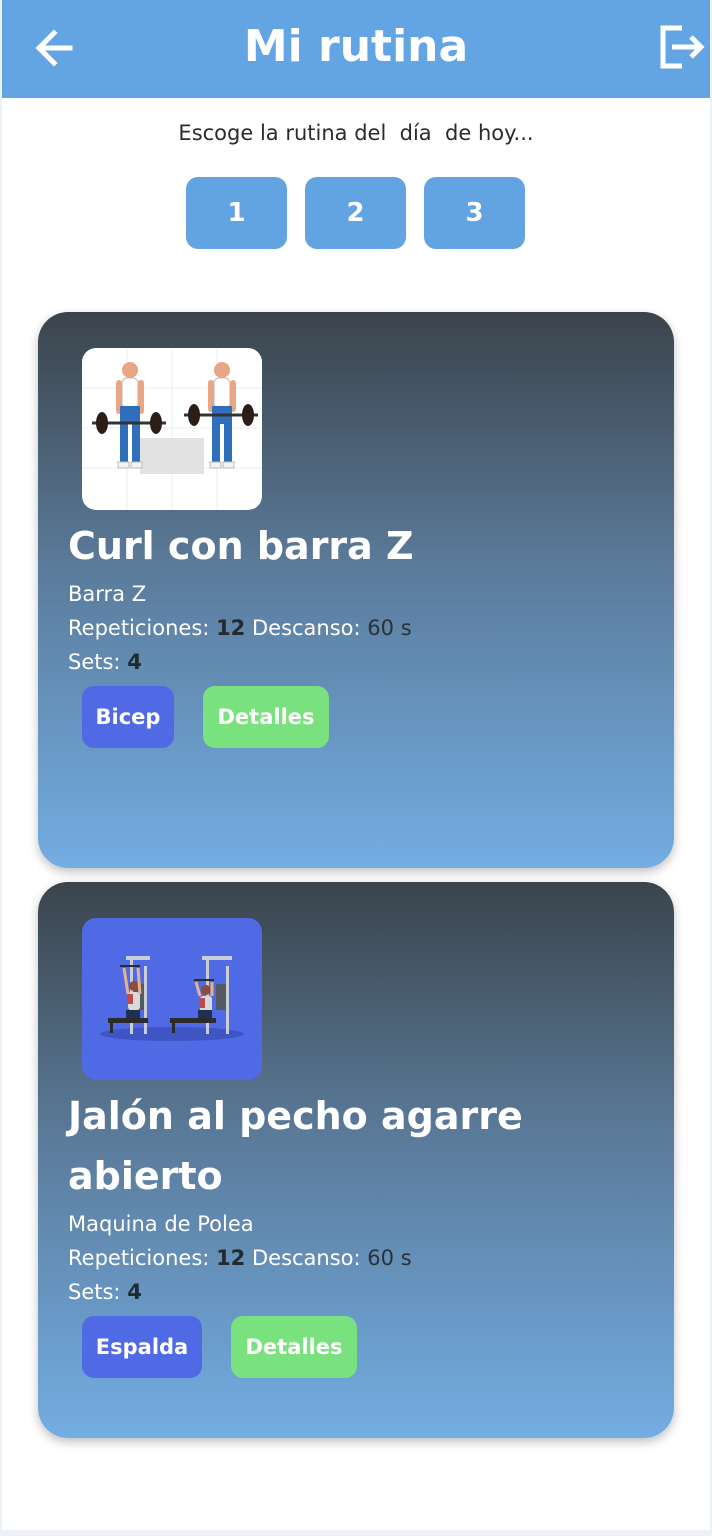  What do you see at coordinates (474, 213) in the screenshot?
I see `routine-button-3: 3` at bounding box center [474, 213].